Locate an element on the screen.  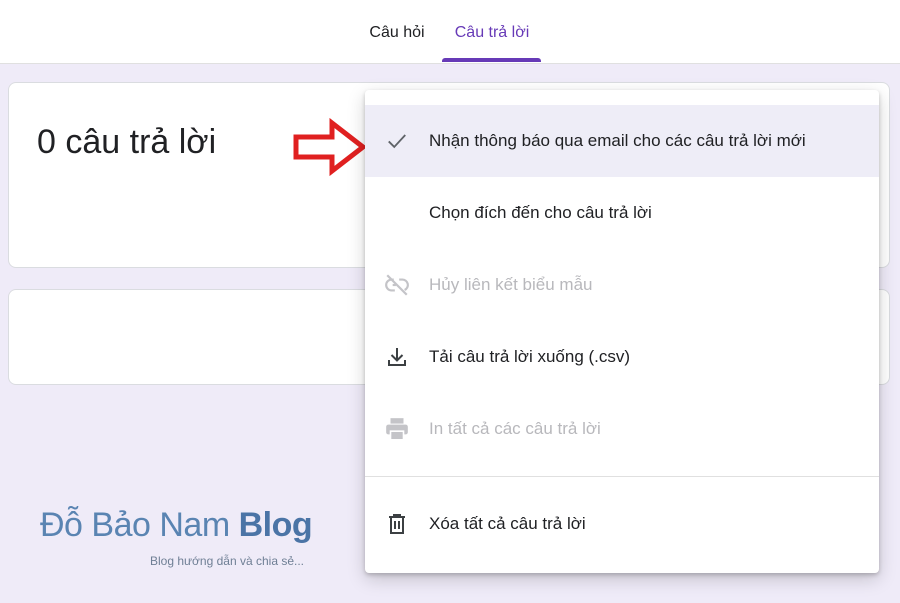
menu-item-label: Hủy liên kết biểu mẫu is located at coordinates (511, 284).